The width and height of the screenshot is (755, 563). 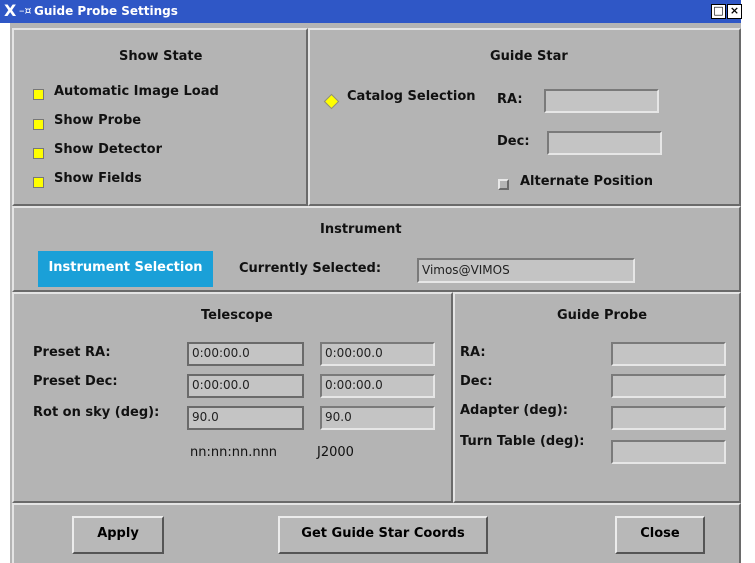 What do you see at coordinates (38, 153) in the screenshot?
I see `show-detector-checkbox` at bounding box center [38, 153].